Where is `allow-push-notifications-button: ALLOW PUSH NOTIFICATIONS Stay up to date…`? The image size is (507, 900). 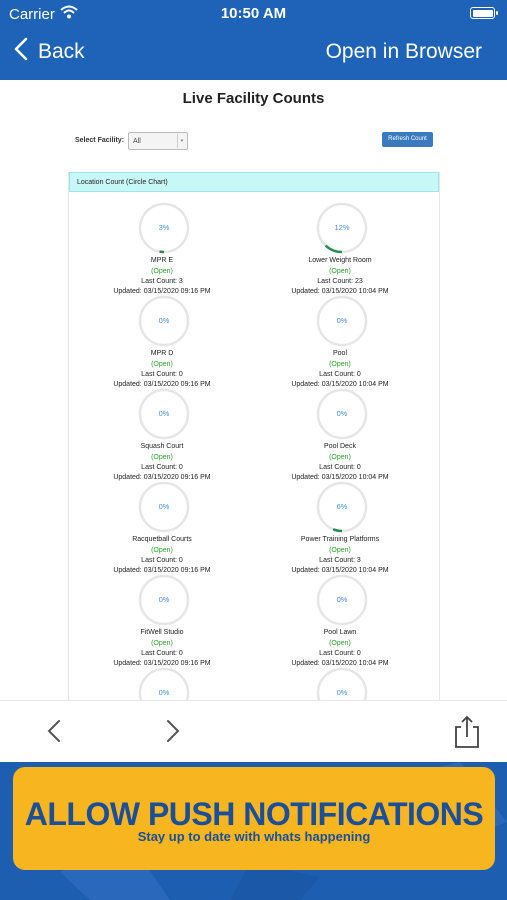
allow-push-notifications-button: ALLOW PUSH NOTIFICATIONS Stay up to date… is located at coordinates (254, 818).